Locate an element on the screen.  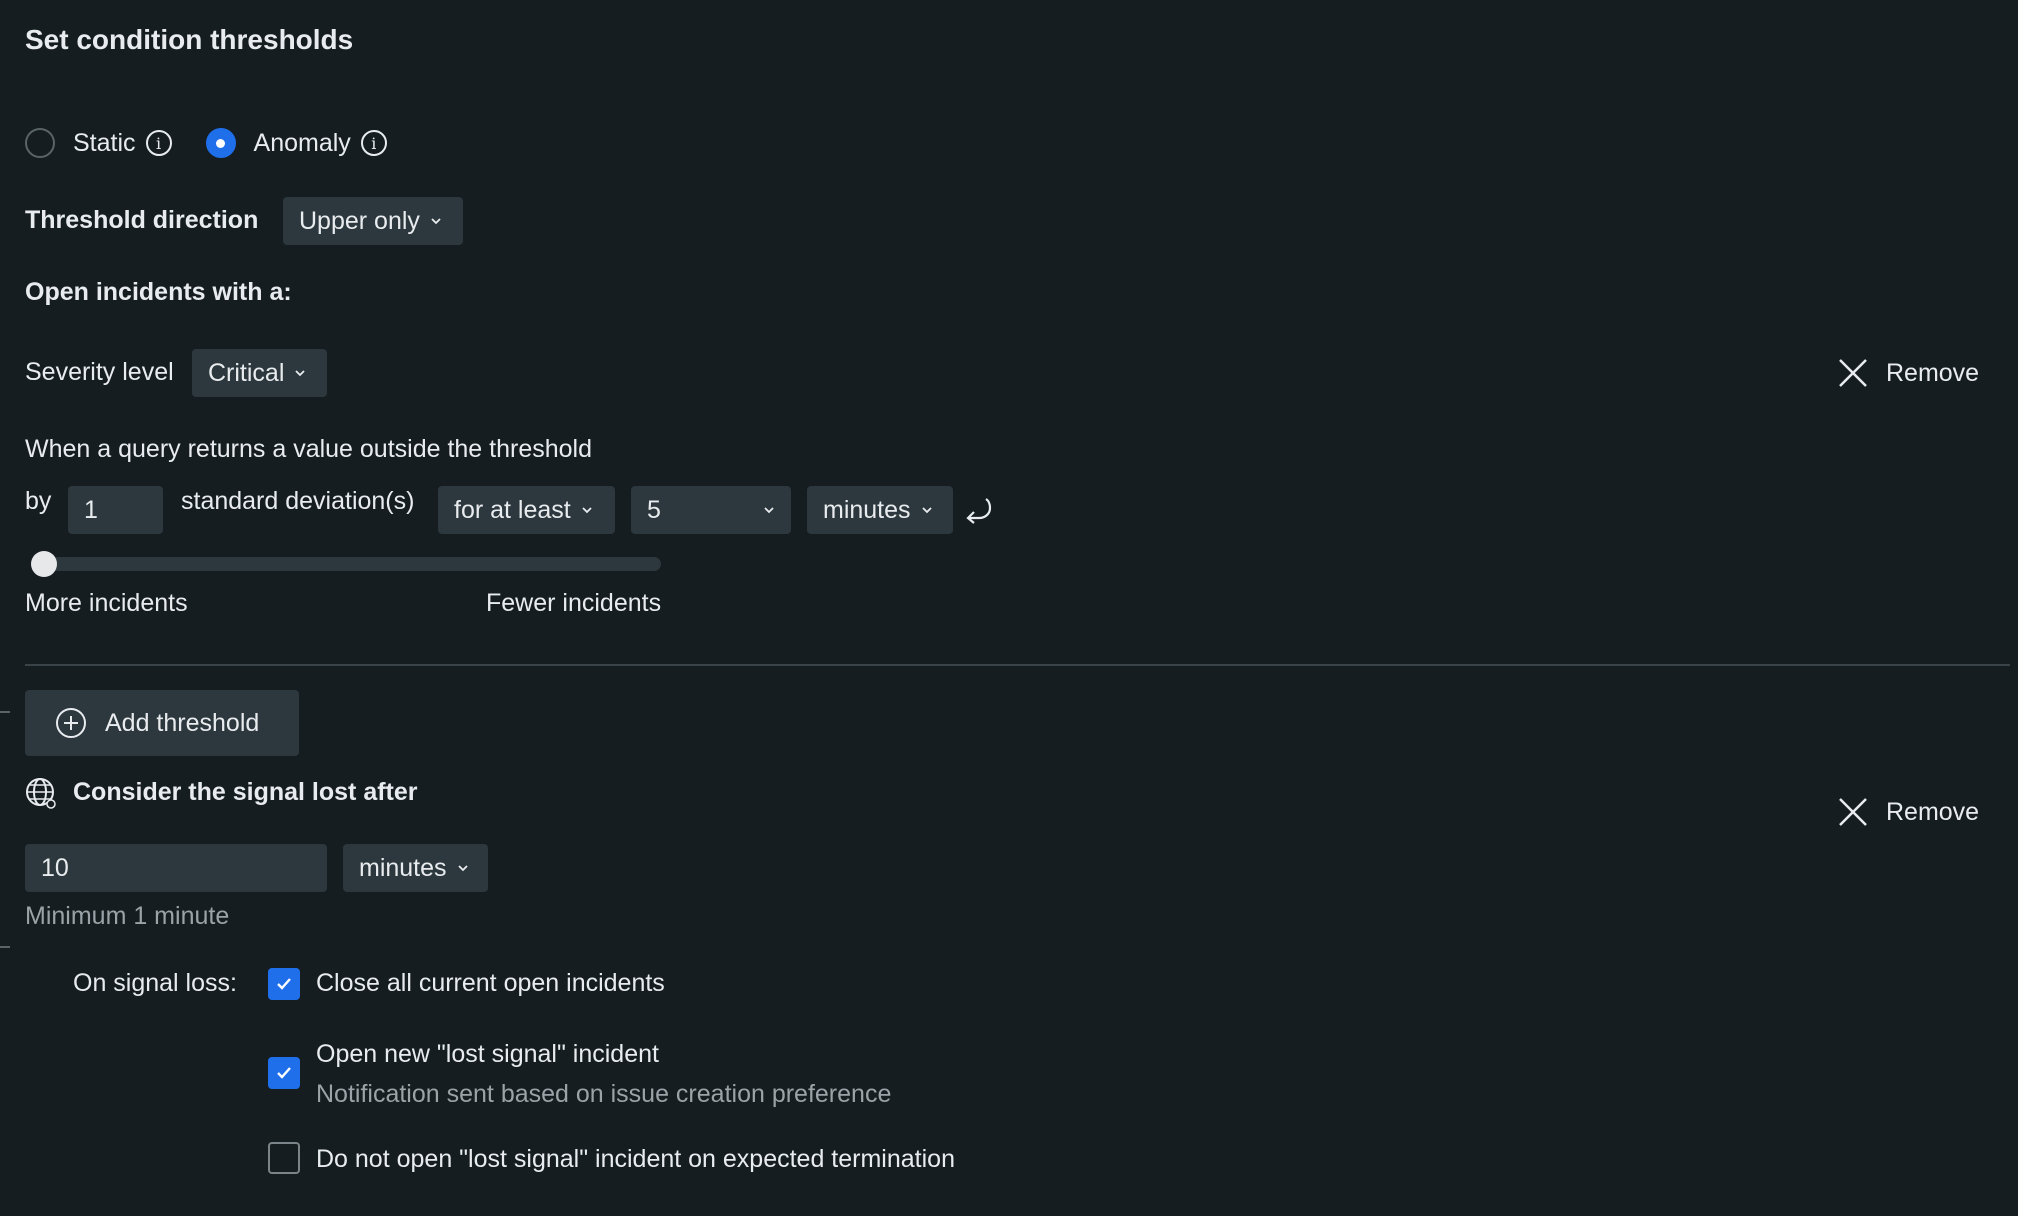
static-radio-label: Static is located at coordinates (104, 143).